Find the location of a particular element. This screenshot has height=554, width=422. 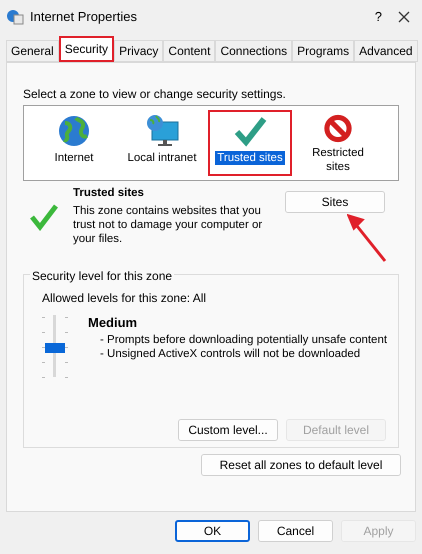

tab: Programs is located at coordinates (323, 51).